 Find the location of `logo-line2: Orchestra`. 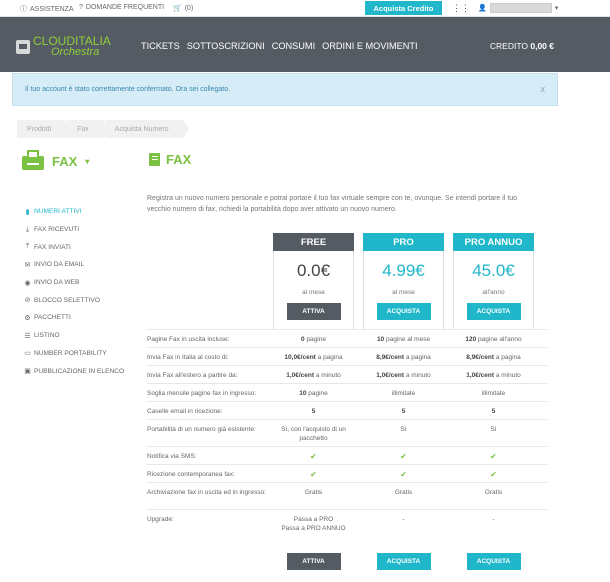

logo-line2: Orchestra is located at coordinates (75, 52).